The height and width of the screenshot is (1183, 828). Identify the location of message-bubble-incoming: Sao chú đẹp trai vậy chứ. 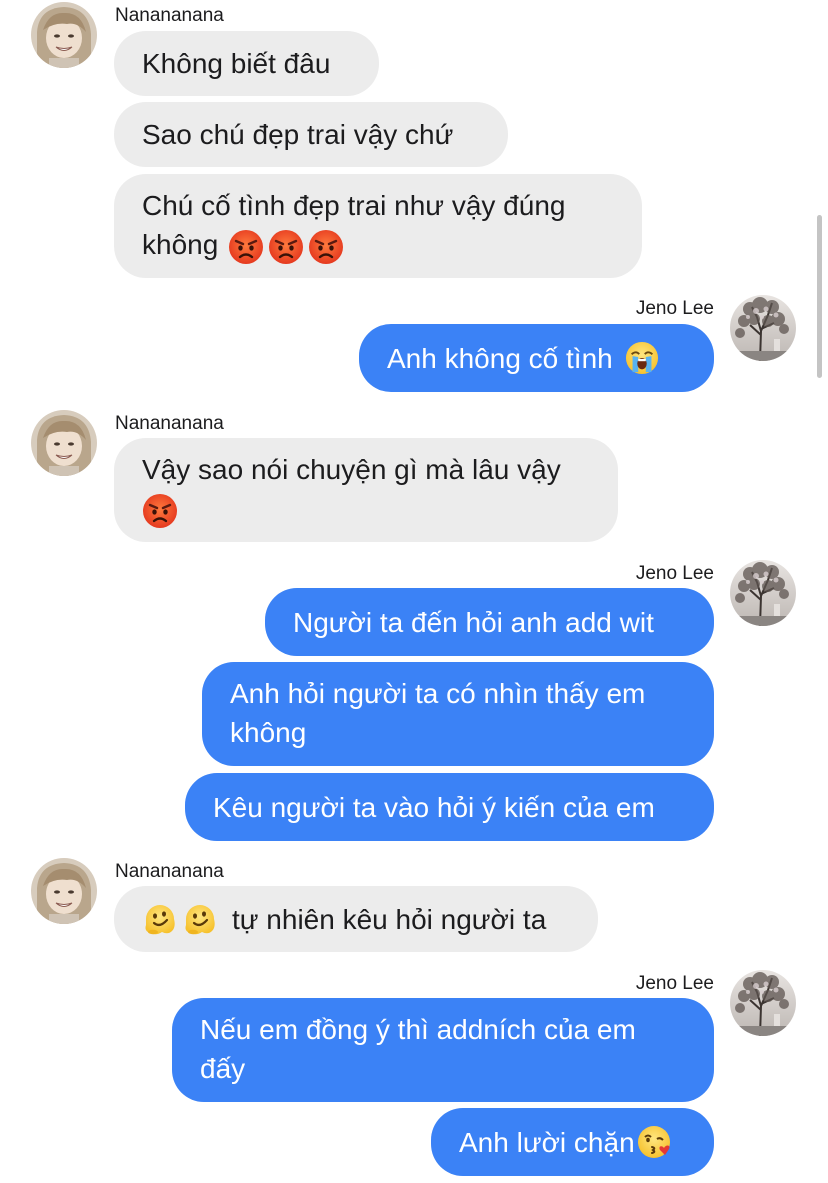
(311, 134).